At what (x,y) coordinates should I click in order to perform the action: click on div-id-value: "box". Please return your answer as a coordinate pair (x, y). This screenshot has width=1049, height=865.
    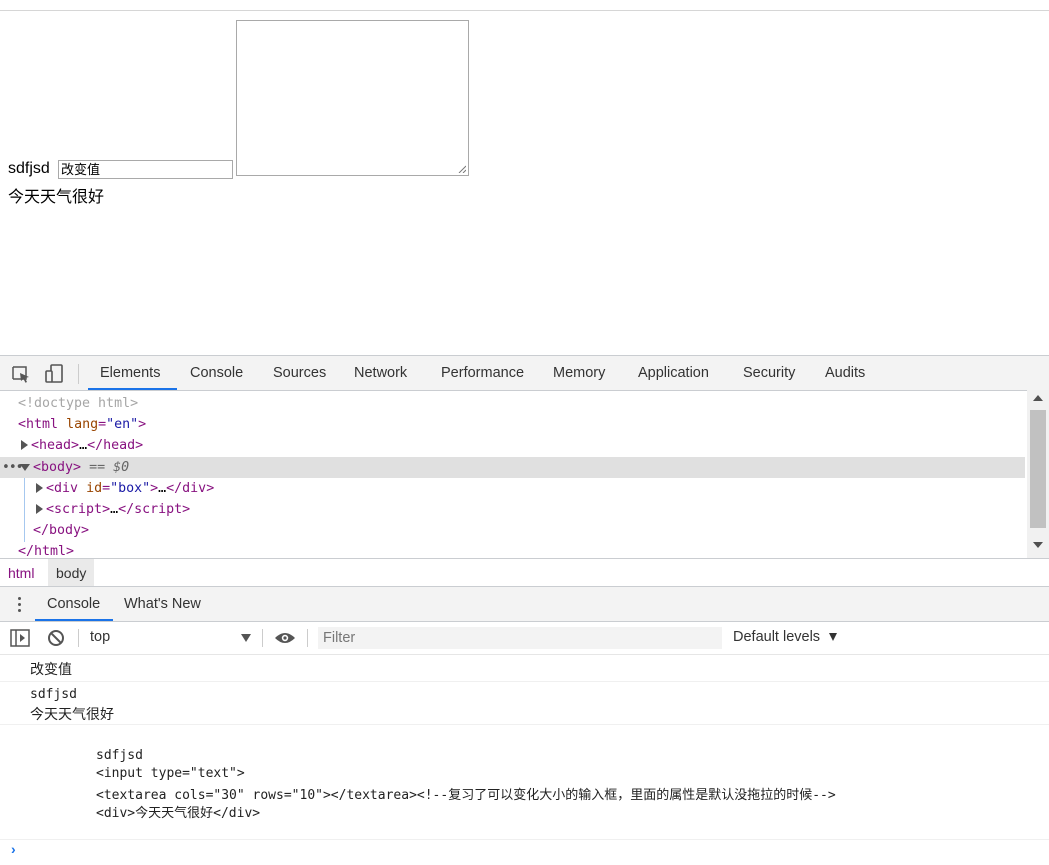
    Looking at the image, I should click on (130, 488).